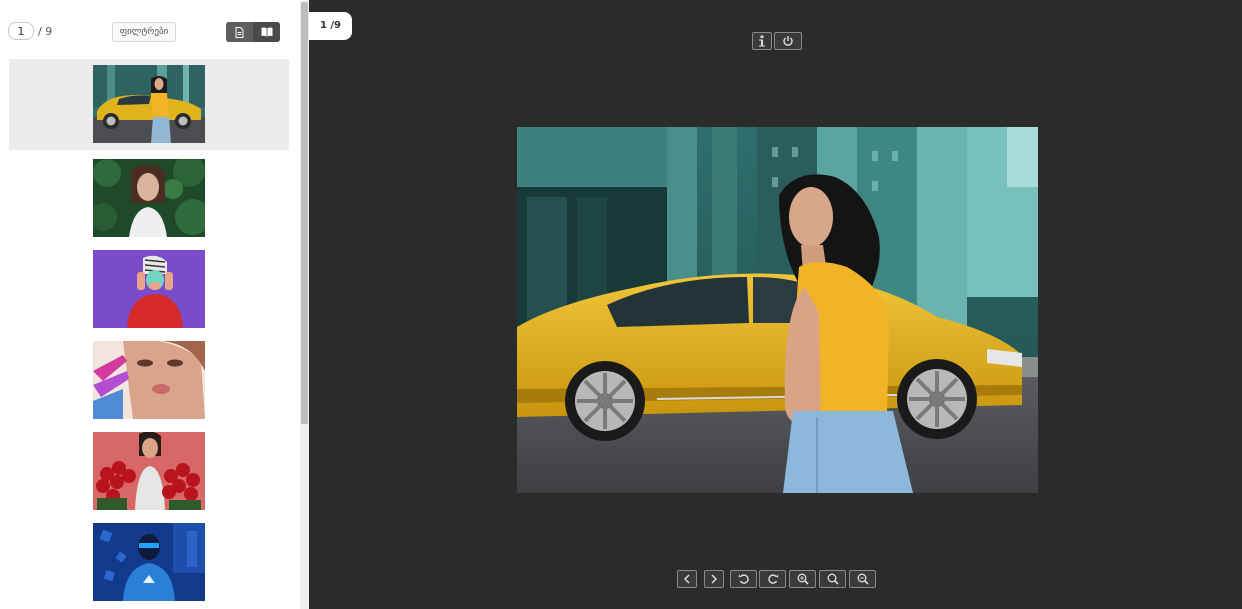 This screenshot has width=1242, height=609. I want to click on page-total-label: / 9, so click(45, 31).